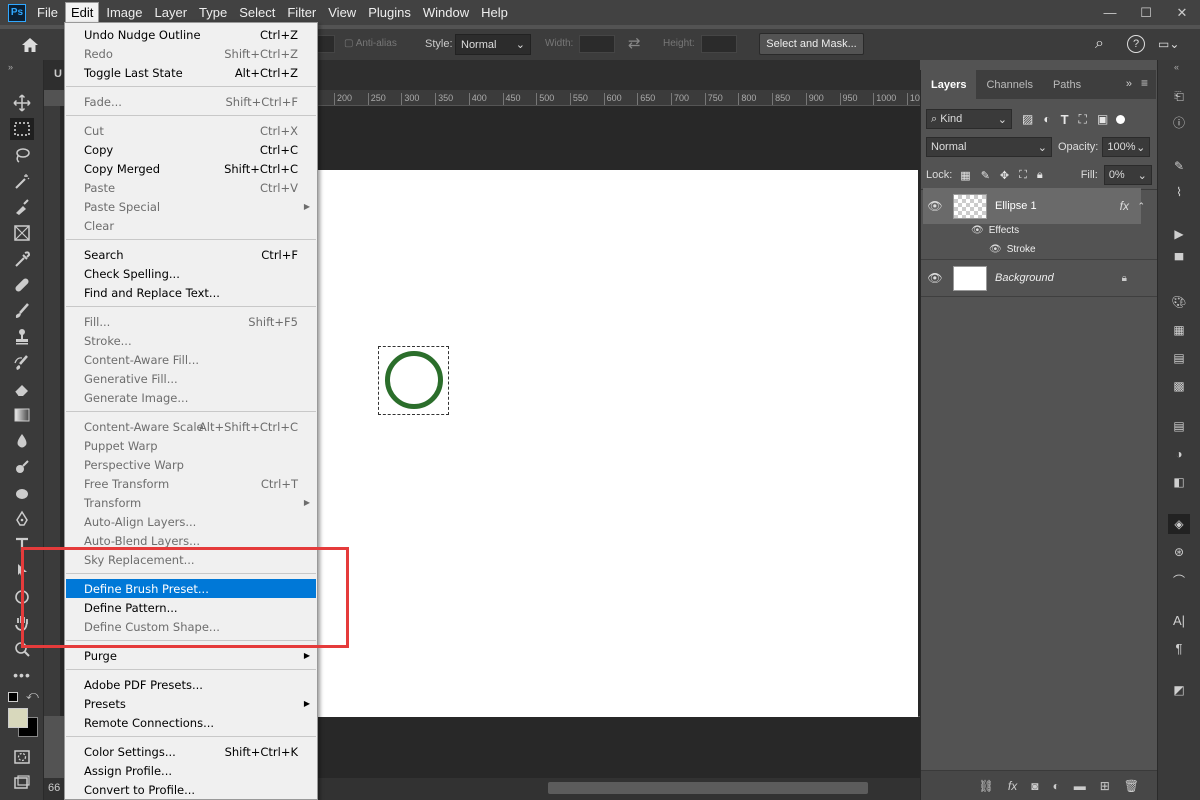 The height and width of the screenshot is (800, 1200). I want to click on collapse-panel-icon: », so click(1129, 84).